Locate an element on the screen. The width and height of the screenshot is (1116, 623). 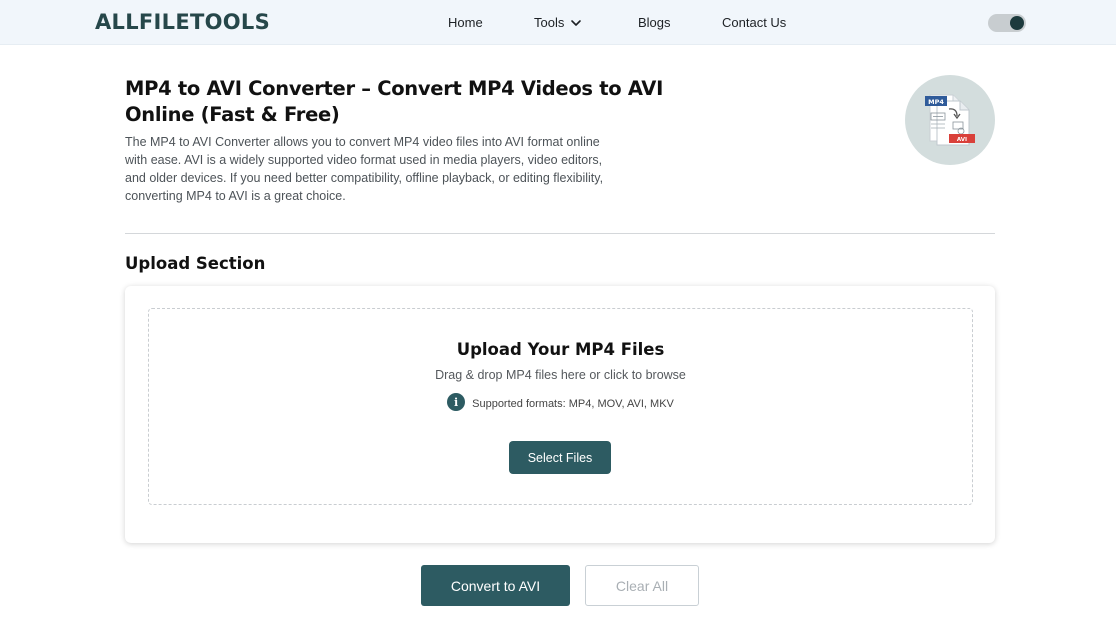
upload-section-title: Upload Section is located at coordinates (195, 263).